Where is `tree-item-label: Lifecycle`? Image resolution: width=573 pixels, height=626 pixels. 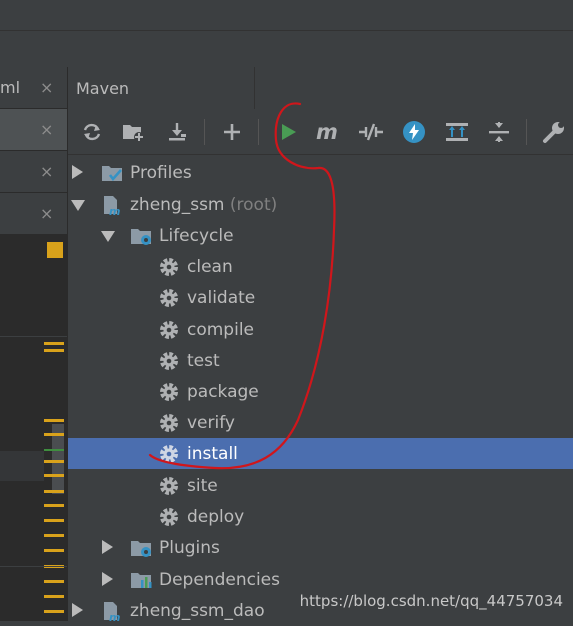
tree-item-label: Lifecycle is located at coordinates (196, 236).